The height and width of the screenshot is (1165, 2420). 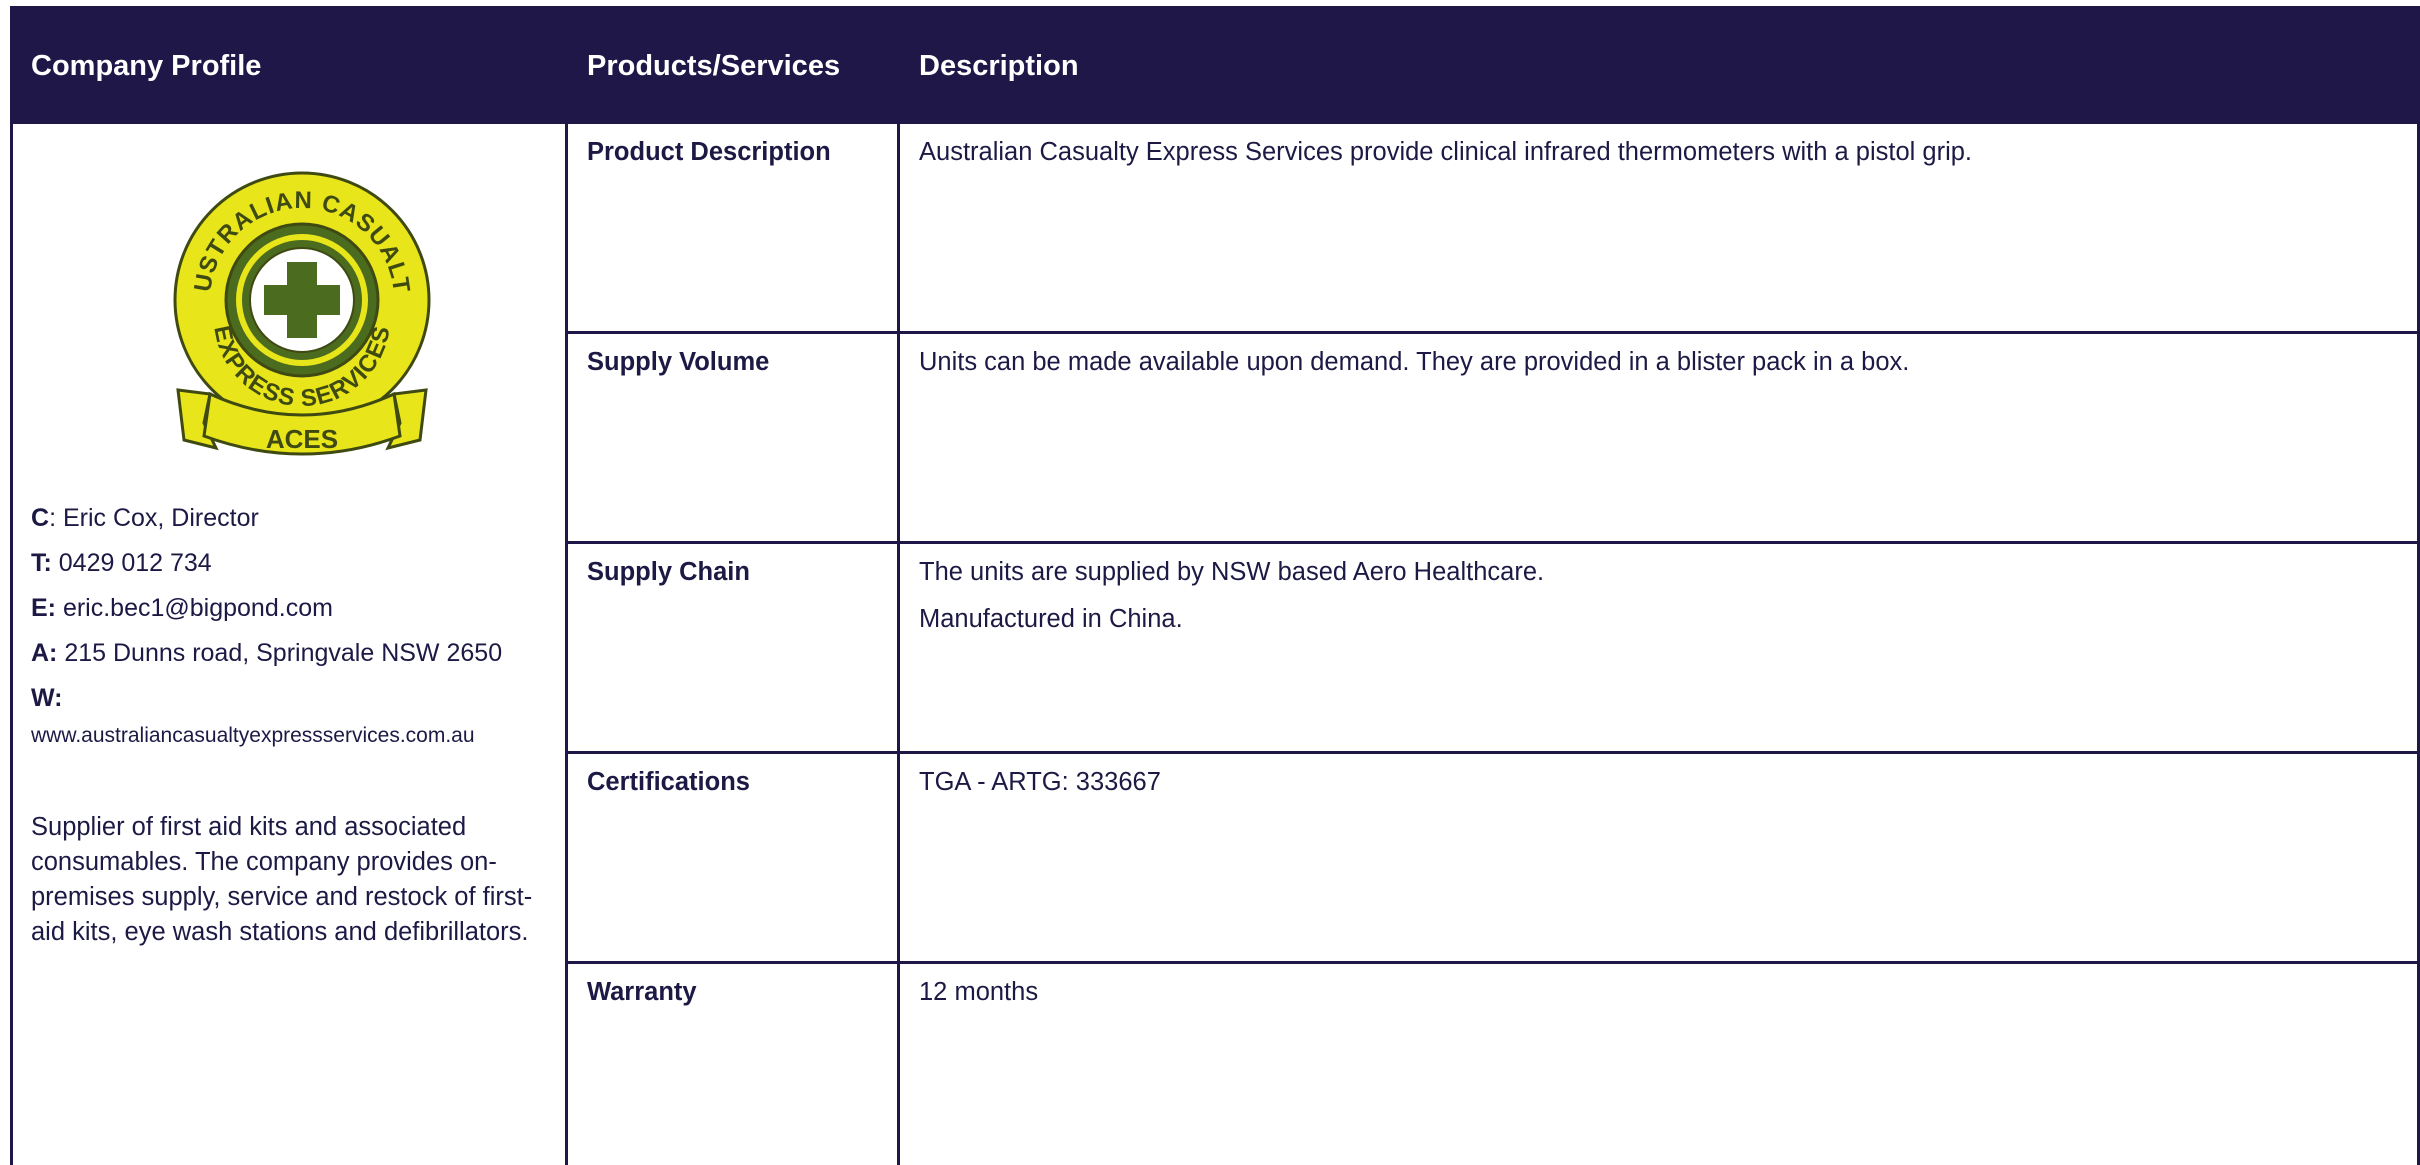 I want to click on contact-website-label: W:, so click(x=47, y=698).